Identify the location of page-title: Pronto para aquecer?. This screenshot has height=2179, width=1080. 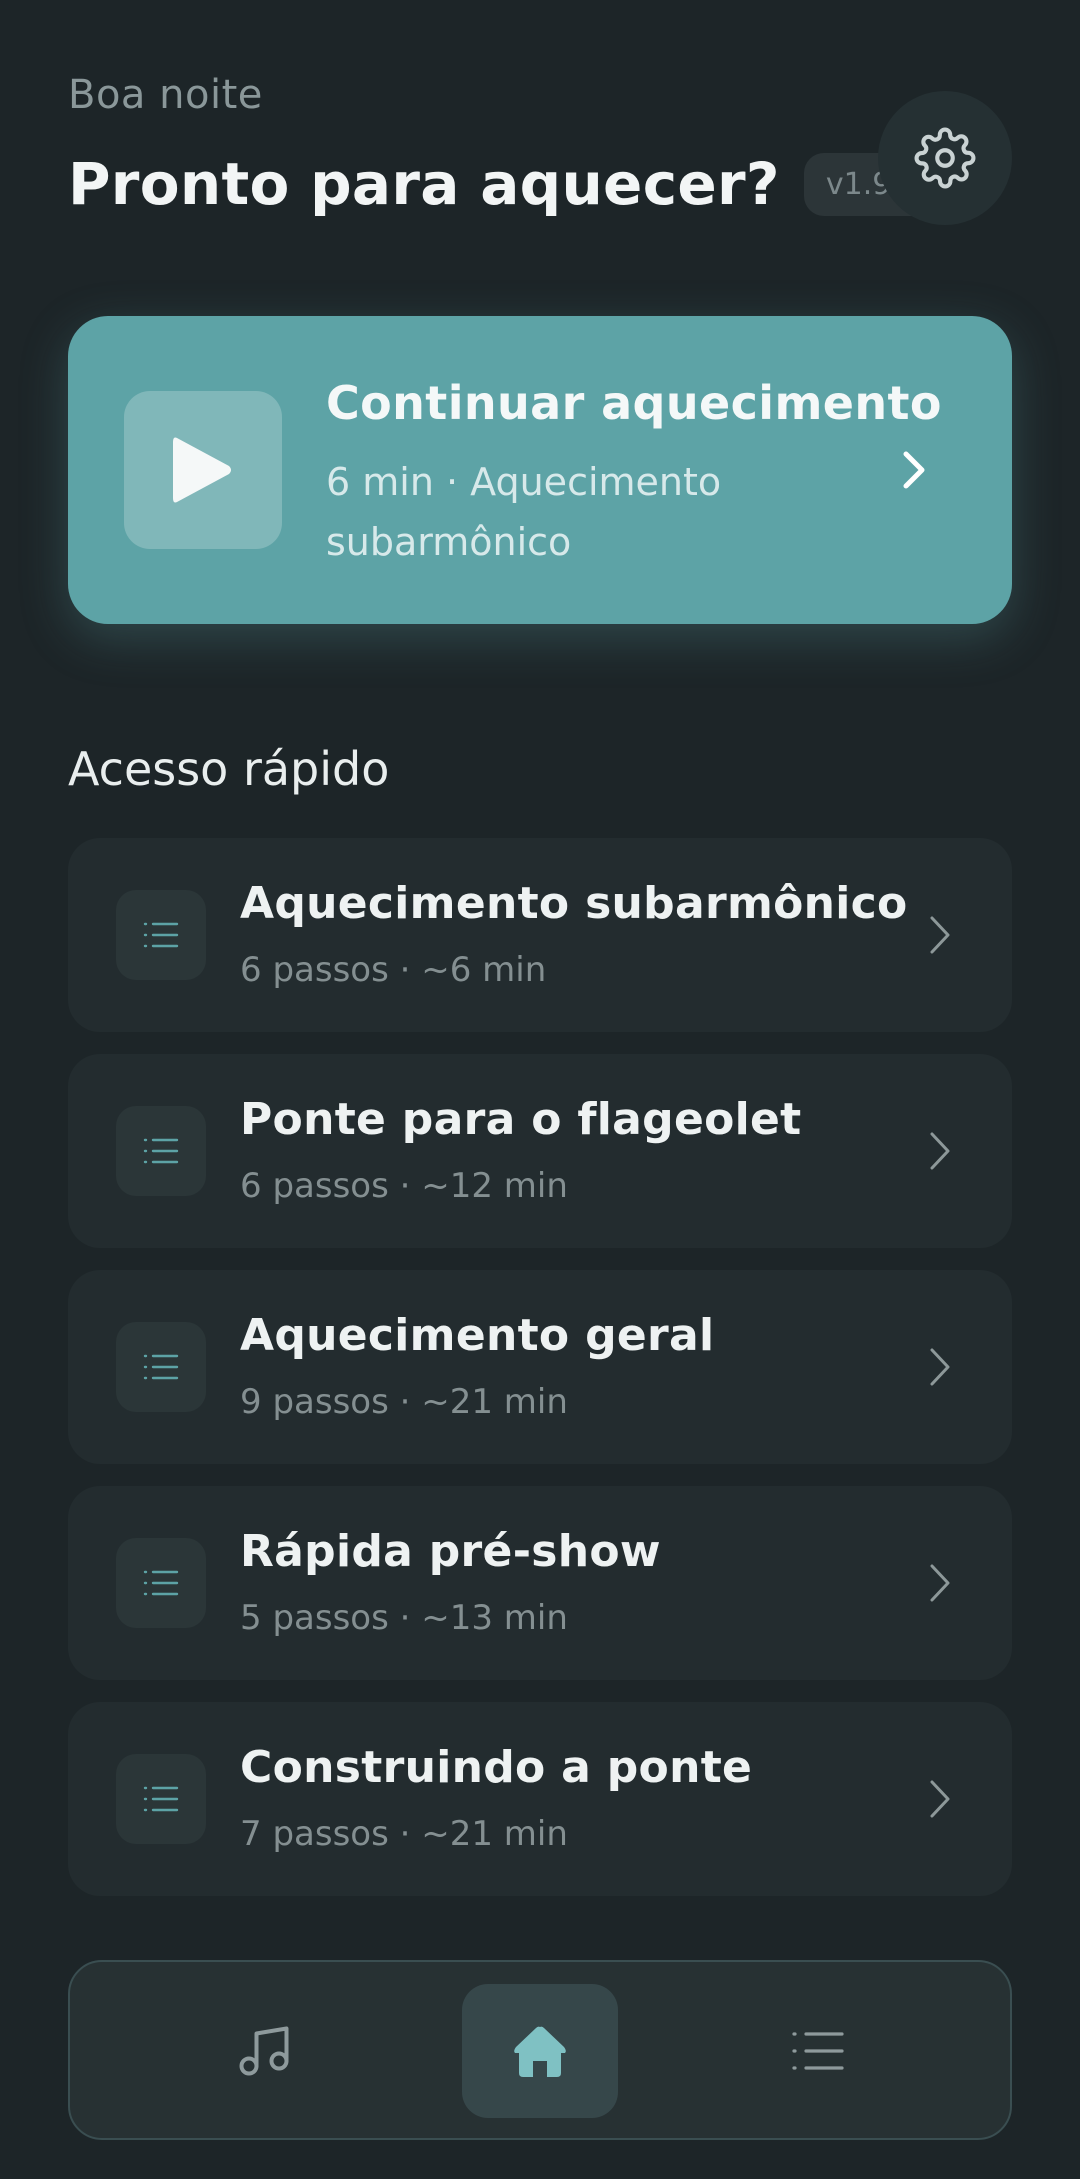
(424, 184).